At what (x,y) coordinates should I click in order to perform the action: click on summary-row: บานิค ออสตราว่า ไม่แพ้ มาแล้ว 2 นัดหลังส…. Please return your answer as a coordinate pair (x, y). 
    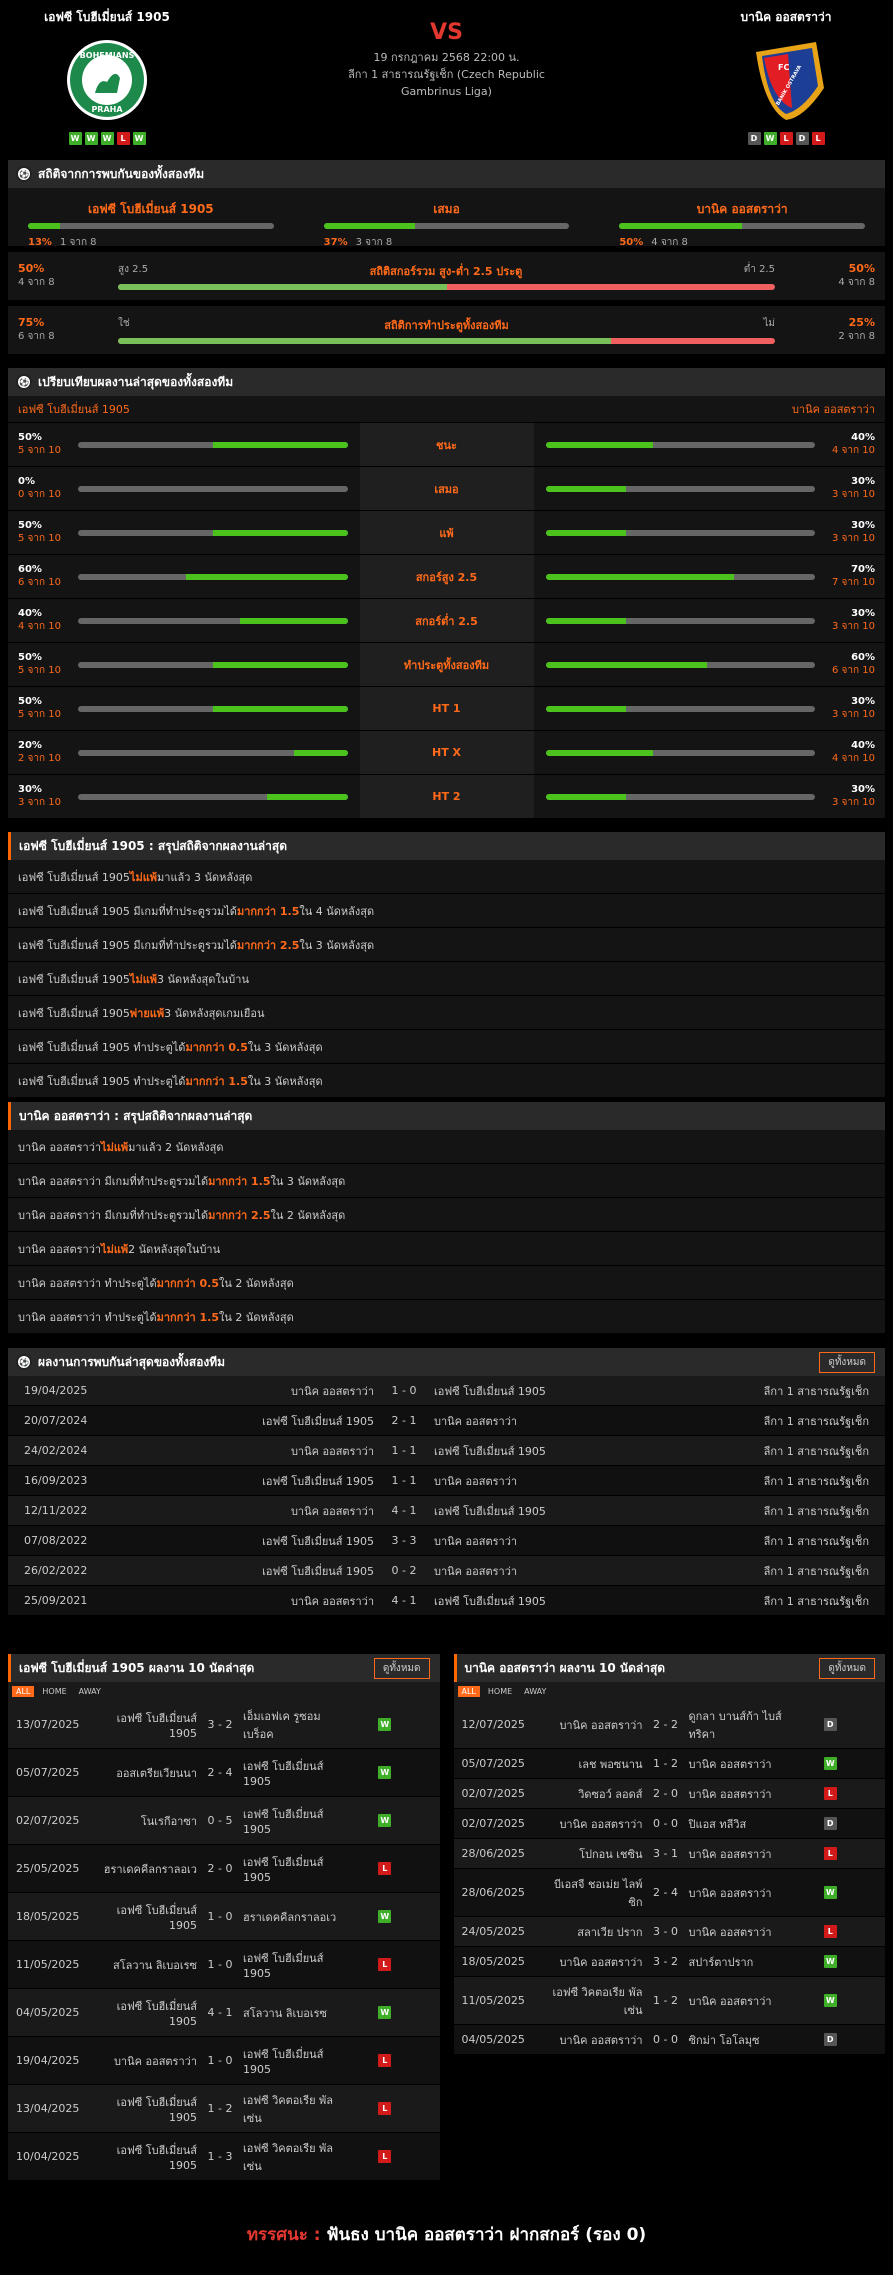
    Looking at the image, I should click on (446, 1147).